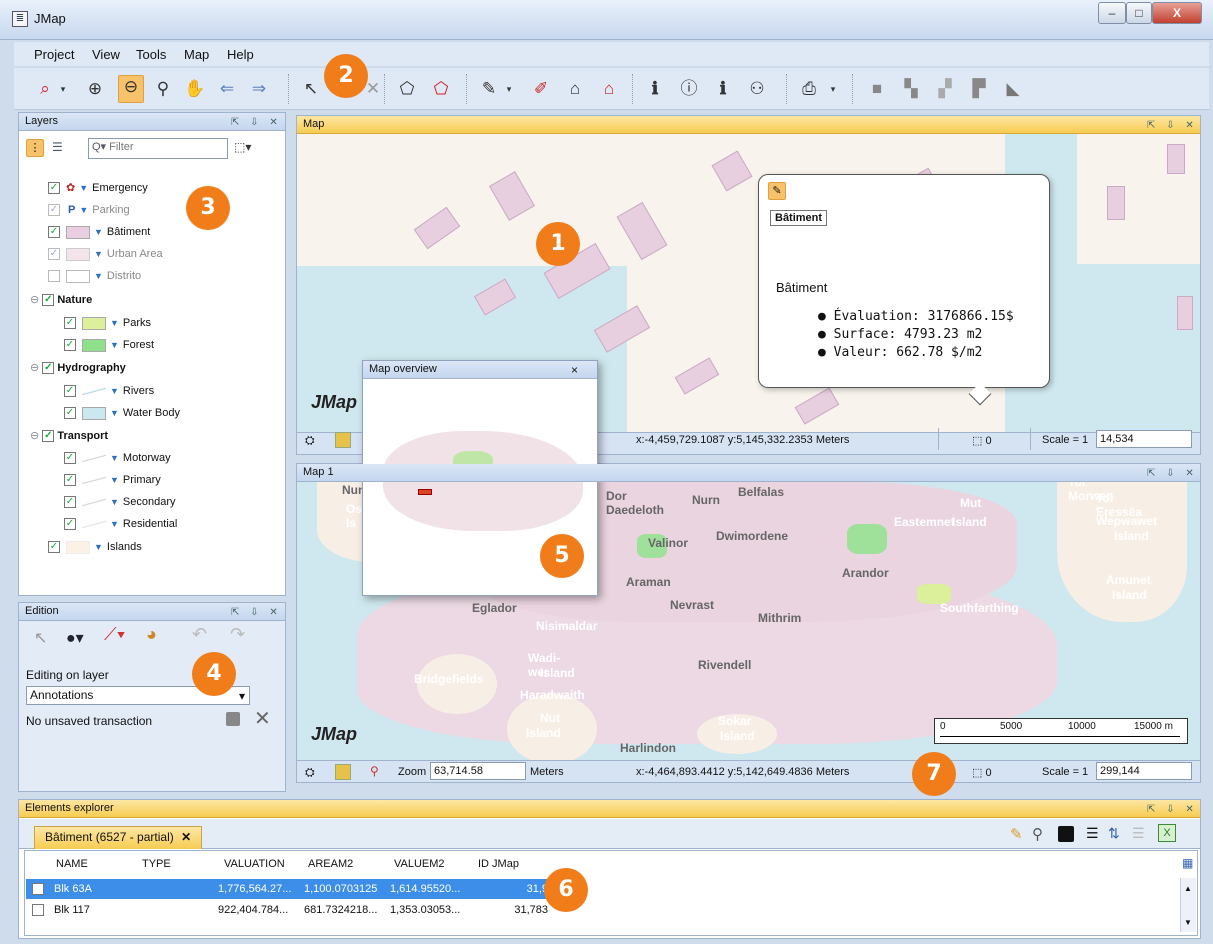 This screenshot has height=944, width=1213. Describe the element at coordinates (343, 440) in the screenshot. I see `map-layers-icon` at that location.